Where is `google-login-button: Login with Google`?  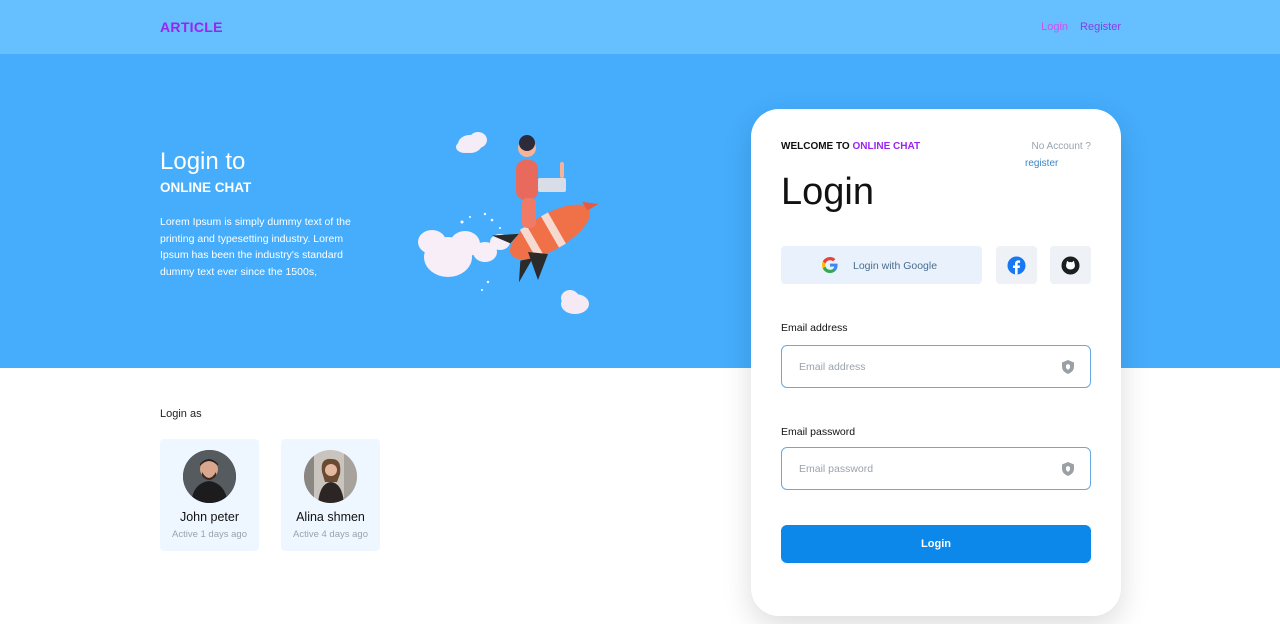 google-login-button: Login with Google is located at coordinates (881, 265).